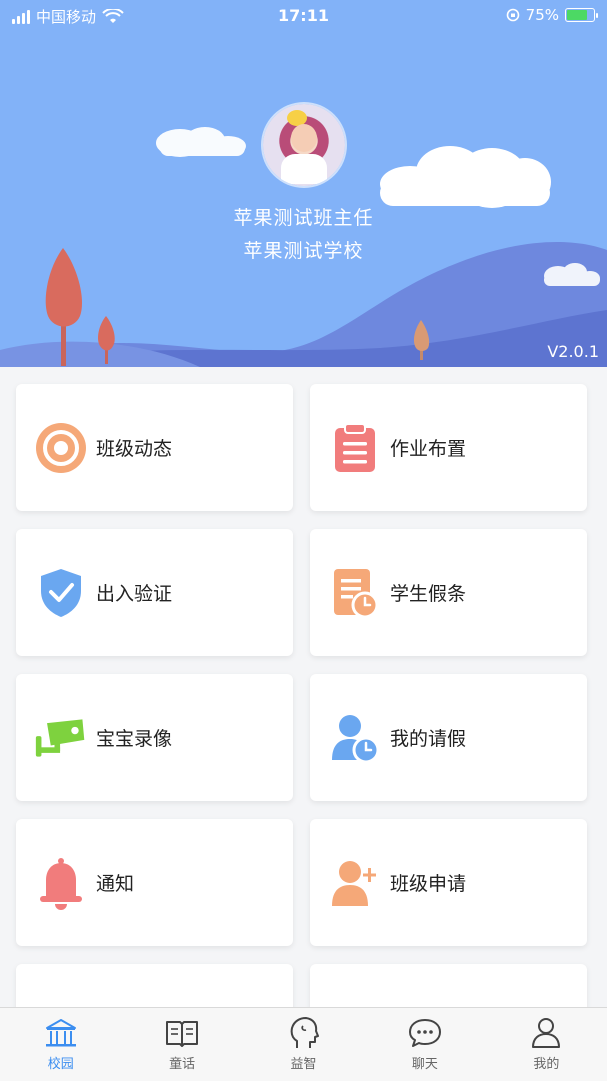  I want to click on battery-percent: 75%, so click(542, 15).